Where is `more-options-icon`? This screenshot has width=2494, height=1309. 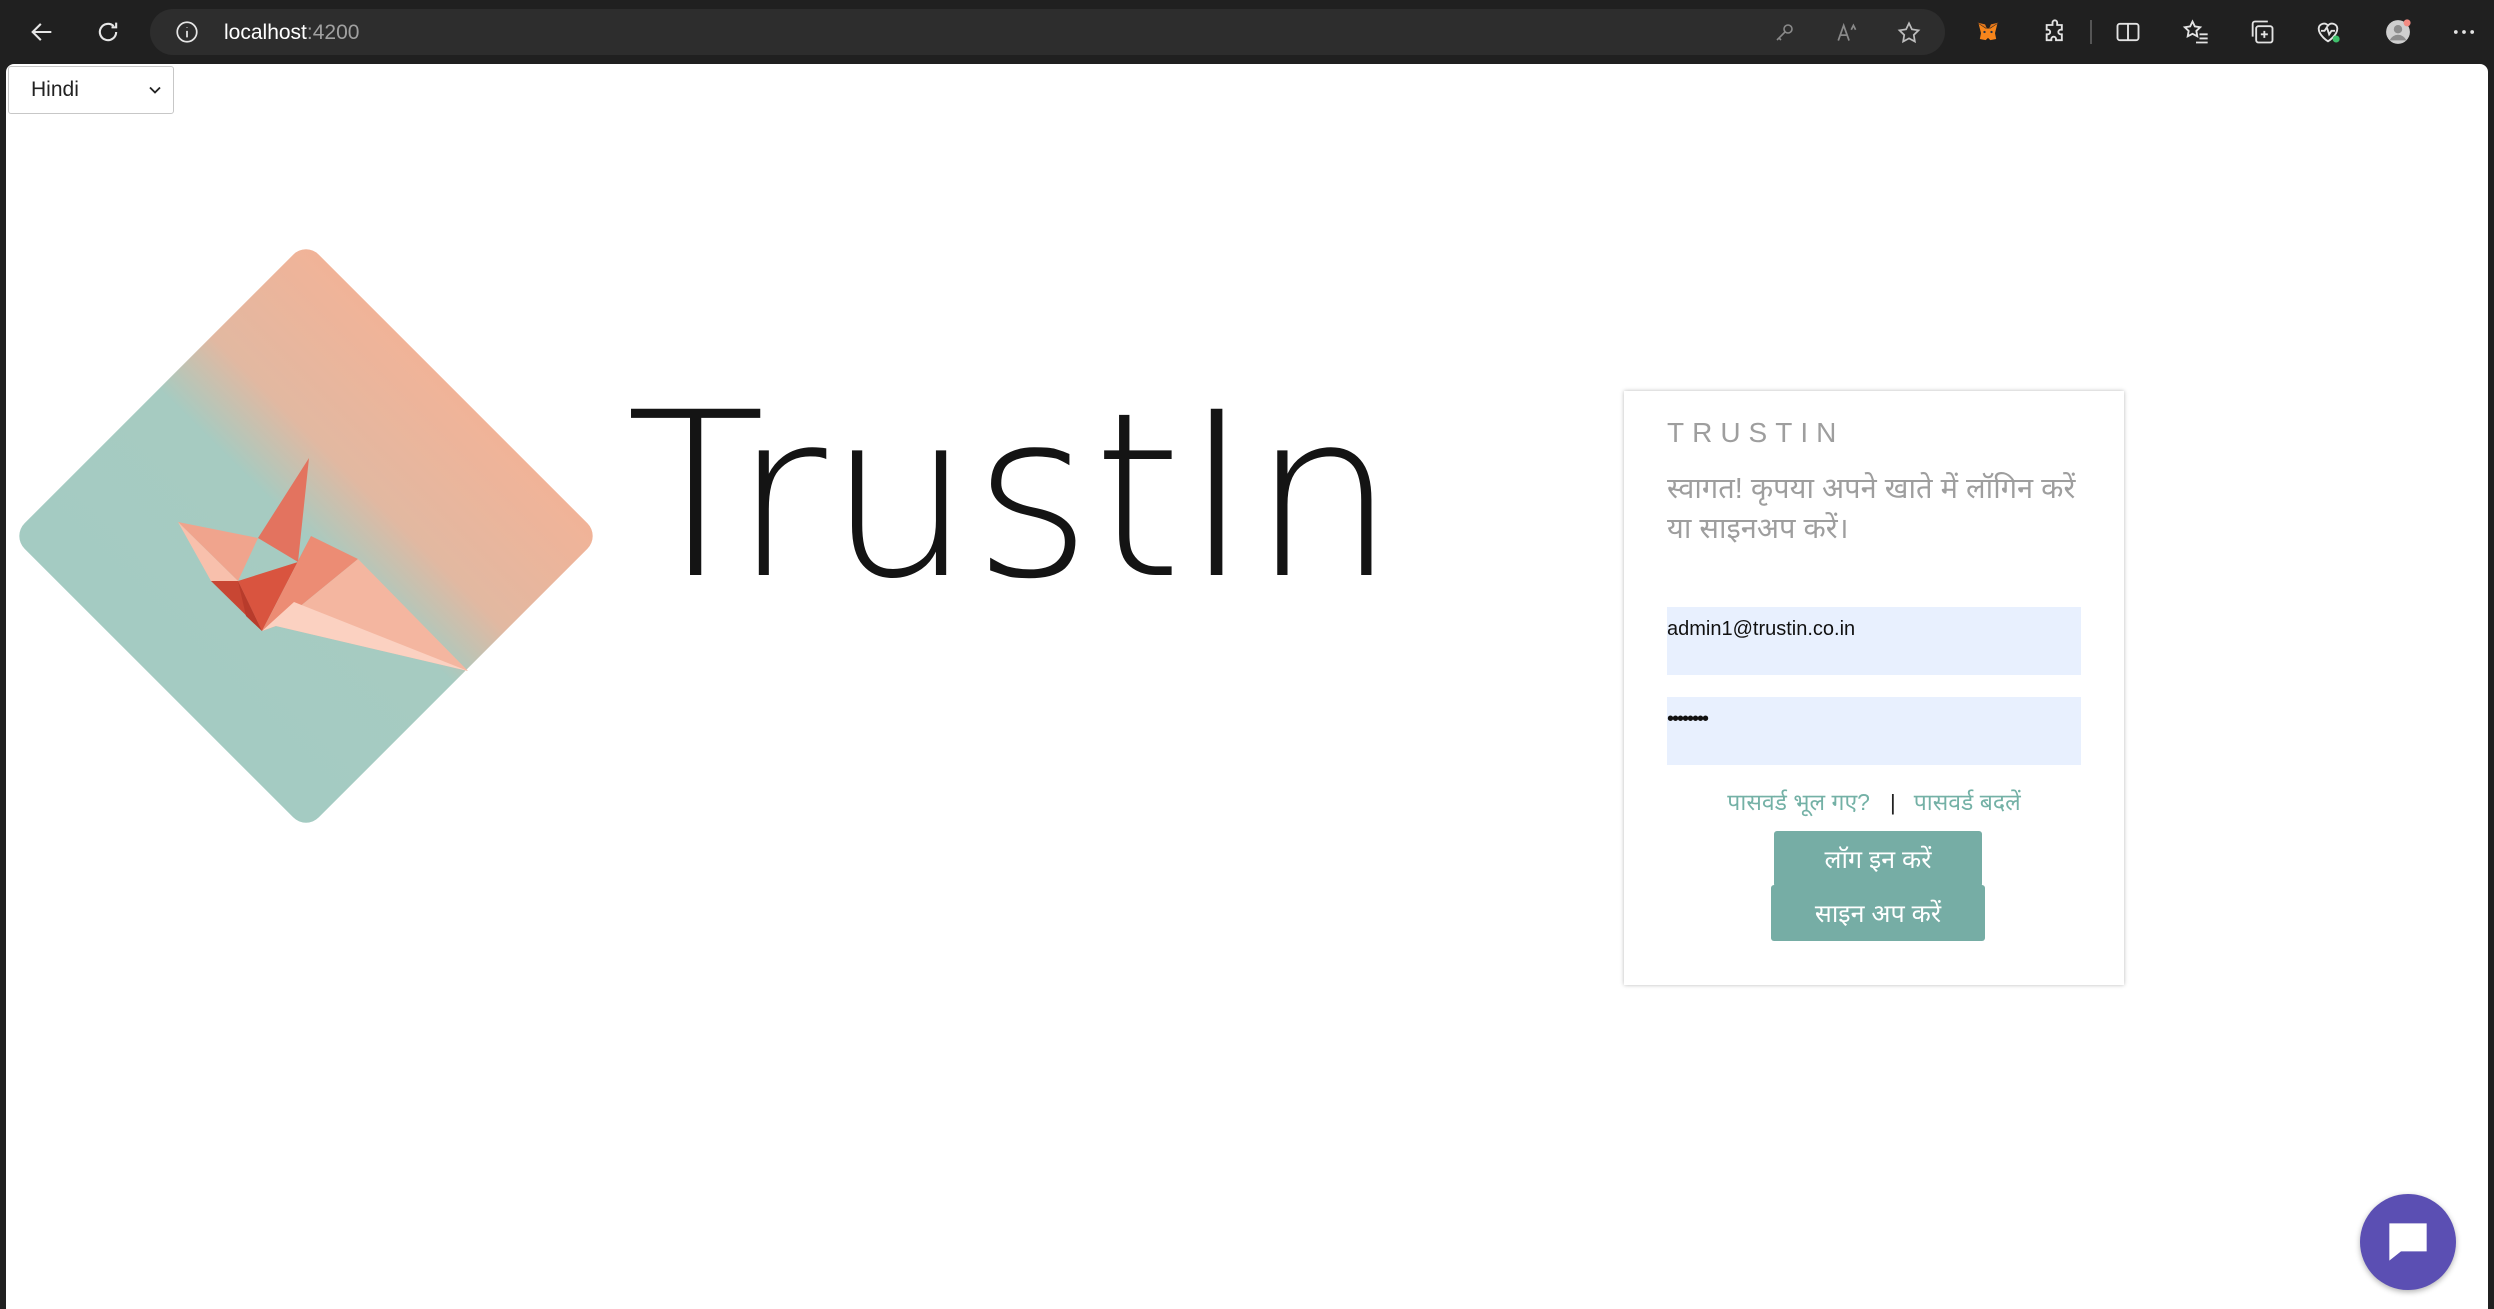
more-options-icon is located at coordinates (2464, 32).